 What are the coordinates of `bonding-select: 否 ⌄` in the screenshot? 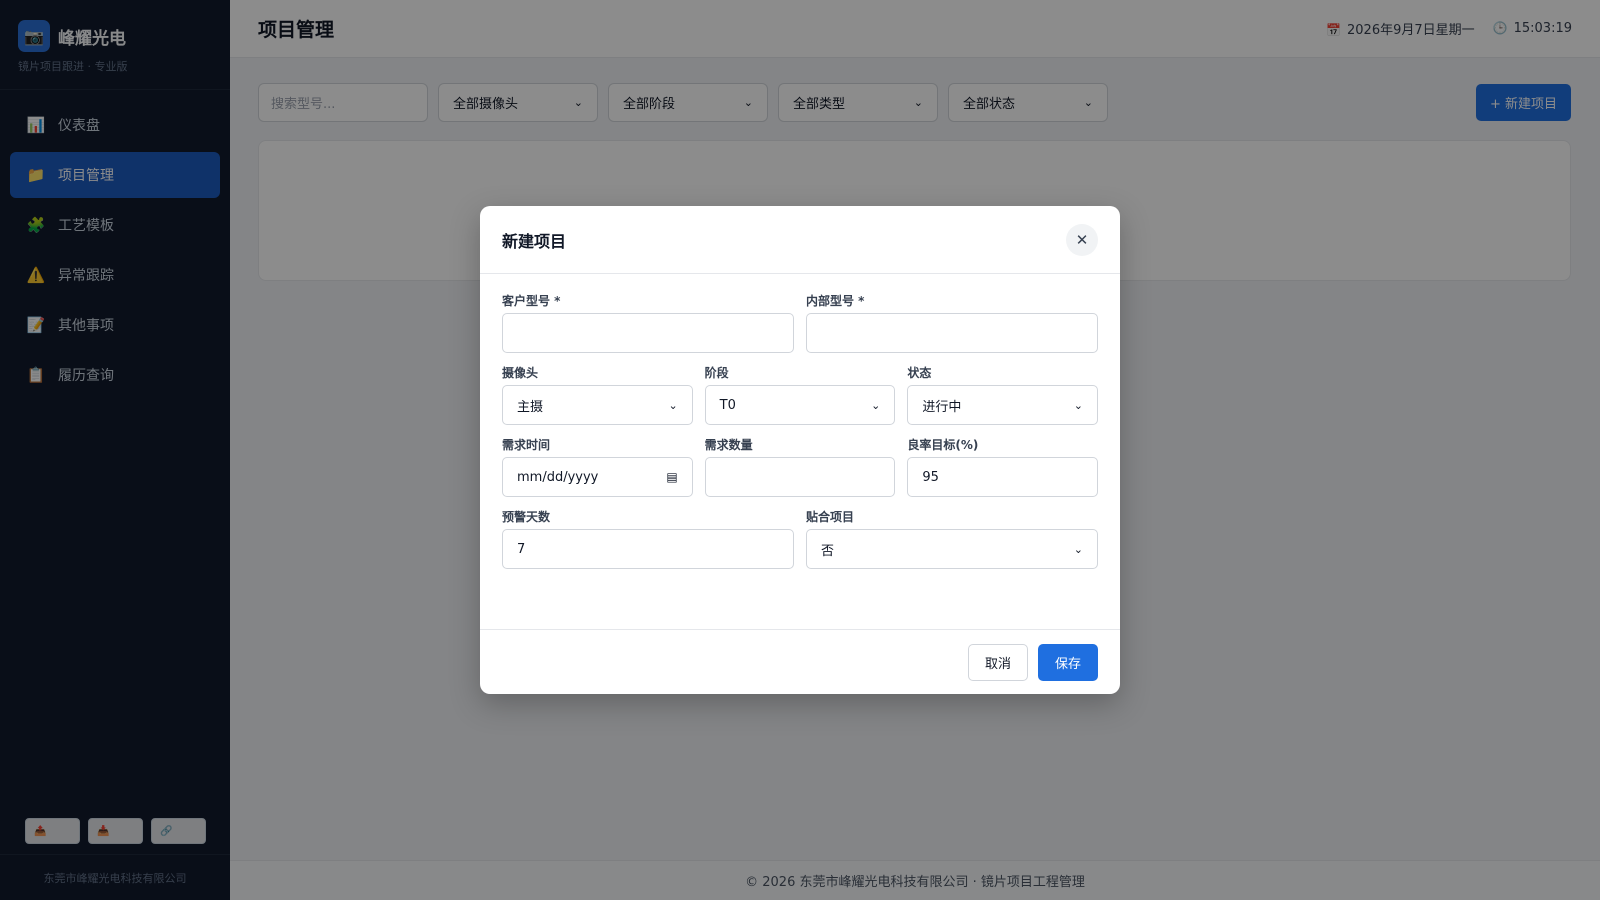 It's located at (952, 549).